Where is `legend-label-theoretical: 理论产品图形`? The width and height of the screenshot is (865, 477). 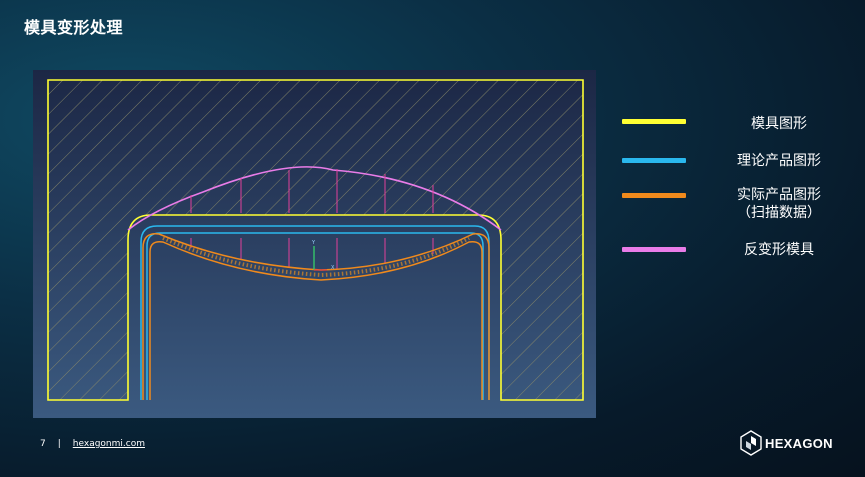 legend-label-theoretical: 理论产品图形 is located at coordinates (779, 161).